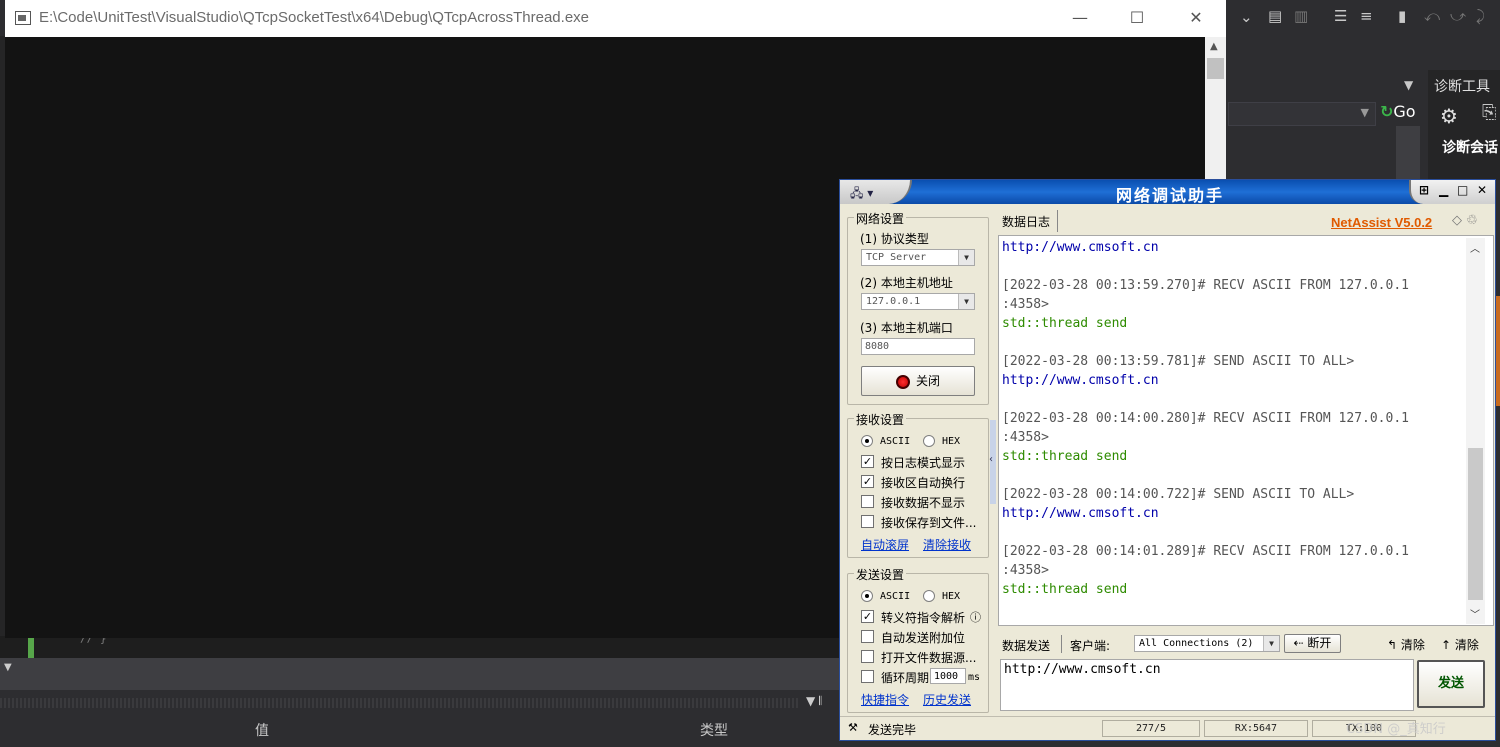 The image size is (1500, 747). I want to click on panel-collapse-handle: ‹, so click(992, 462).